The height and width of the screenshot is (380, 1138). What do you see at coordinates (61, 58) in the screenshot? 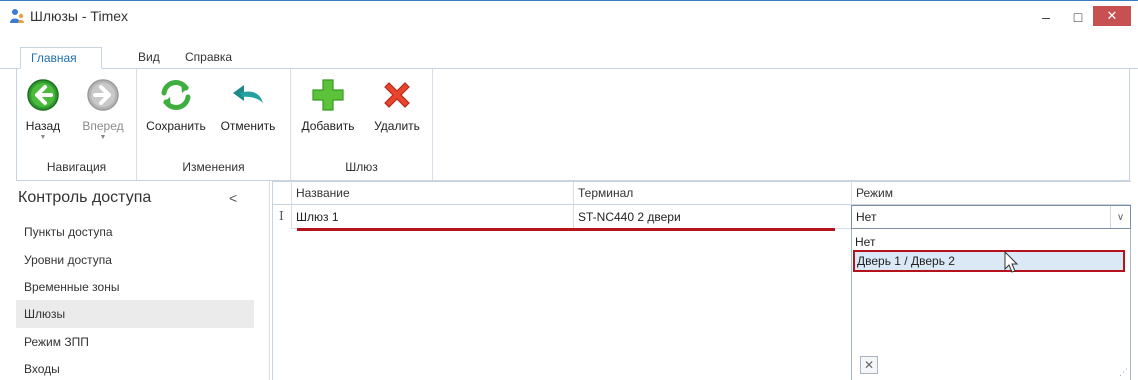
I see `tab-main: Главная` at bounding box center [61, 58].